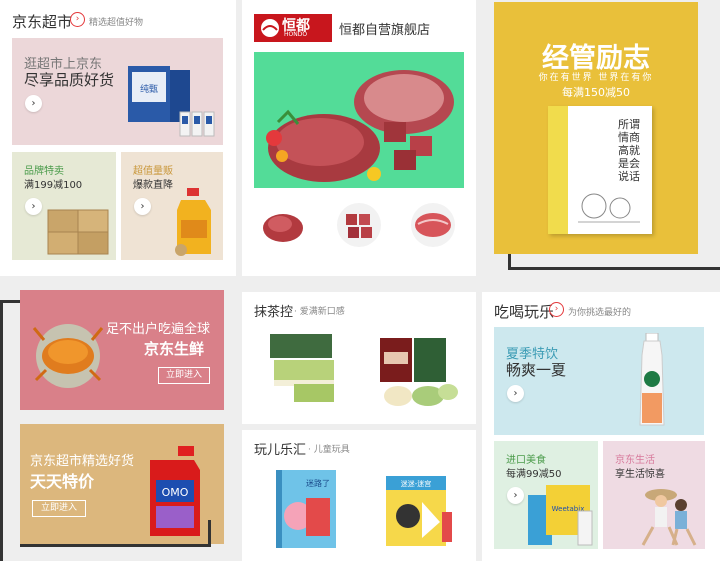  Describe the element at coordinates (600, 313) in the screenshot. I see `panel-subtitle: 为你挑选最好的` at that location.